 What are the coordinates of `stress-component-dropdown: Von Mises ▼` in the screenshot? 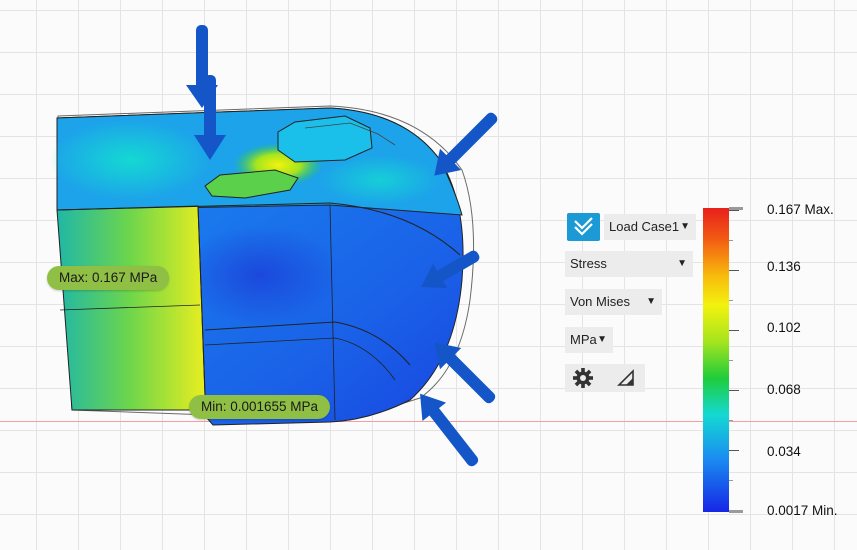 It's located at (613, 302).